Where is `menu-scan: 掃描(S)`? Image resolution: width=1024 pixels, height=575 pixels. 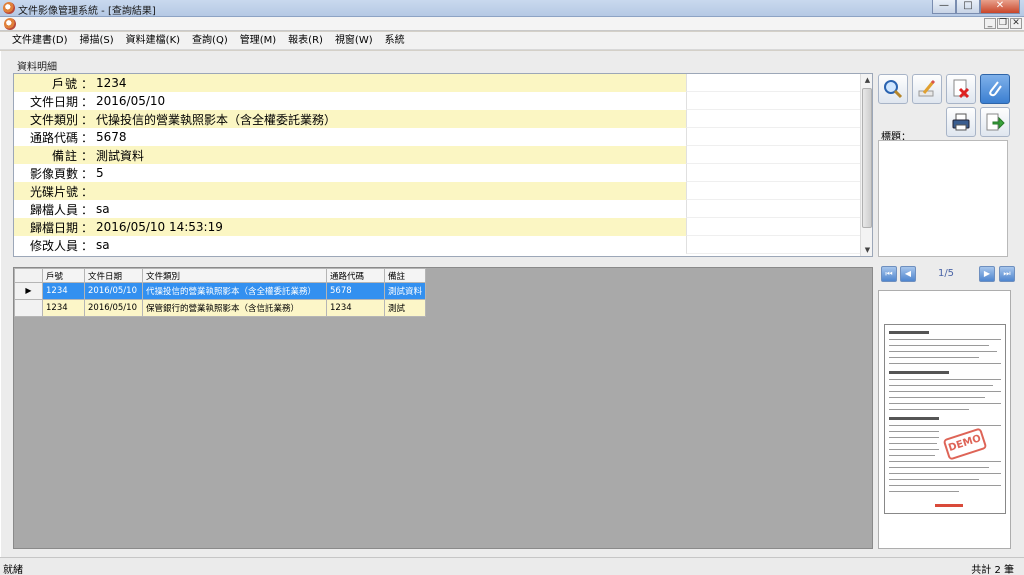 menu-scan: 掃描(S) is located at coordinates (97, 40).